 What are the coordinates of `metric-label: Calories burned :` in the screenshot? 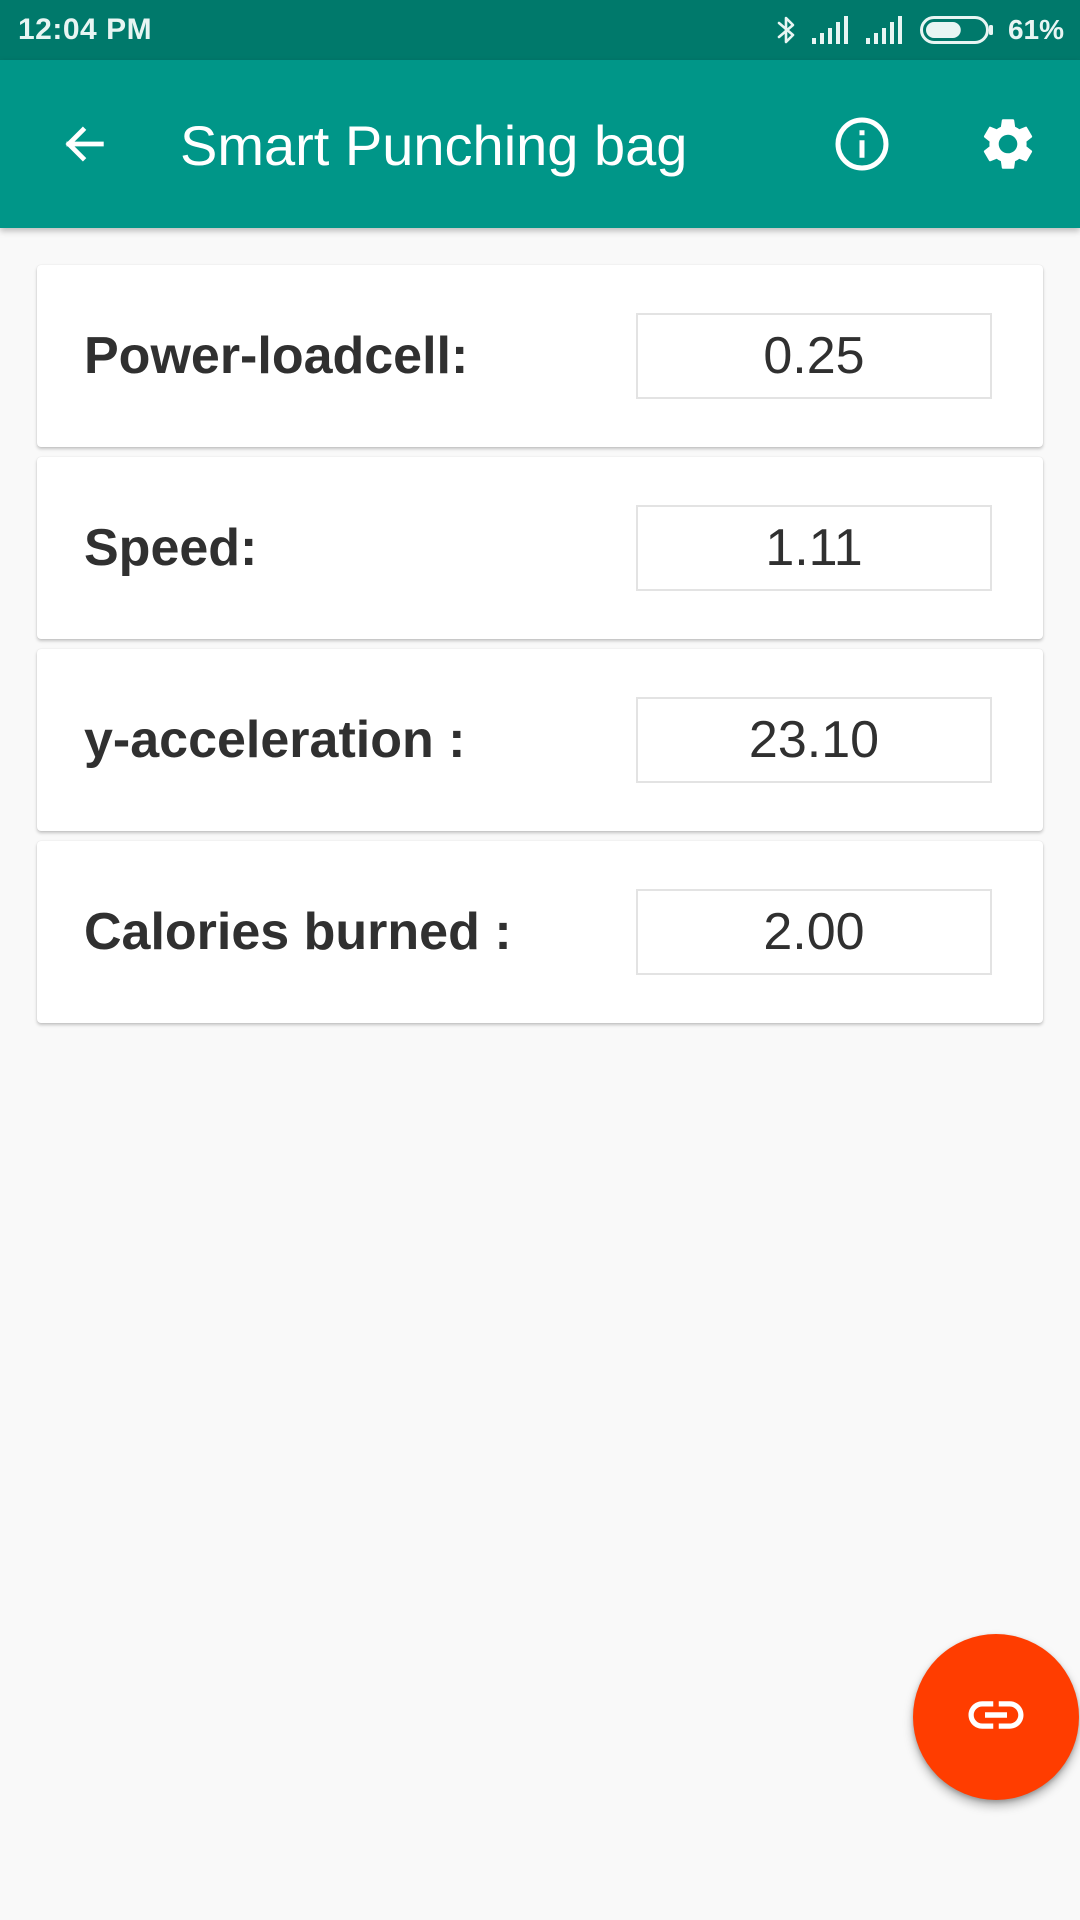 It's located at (298, 932).